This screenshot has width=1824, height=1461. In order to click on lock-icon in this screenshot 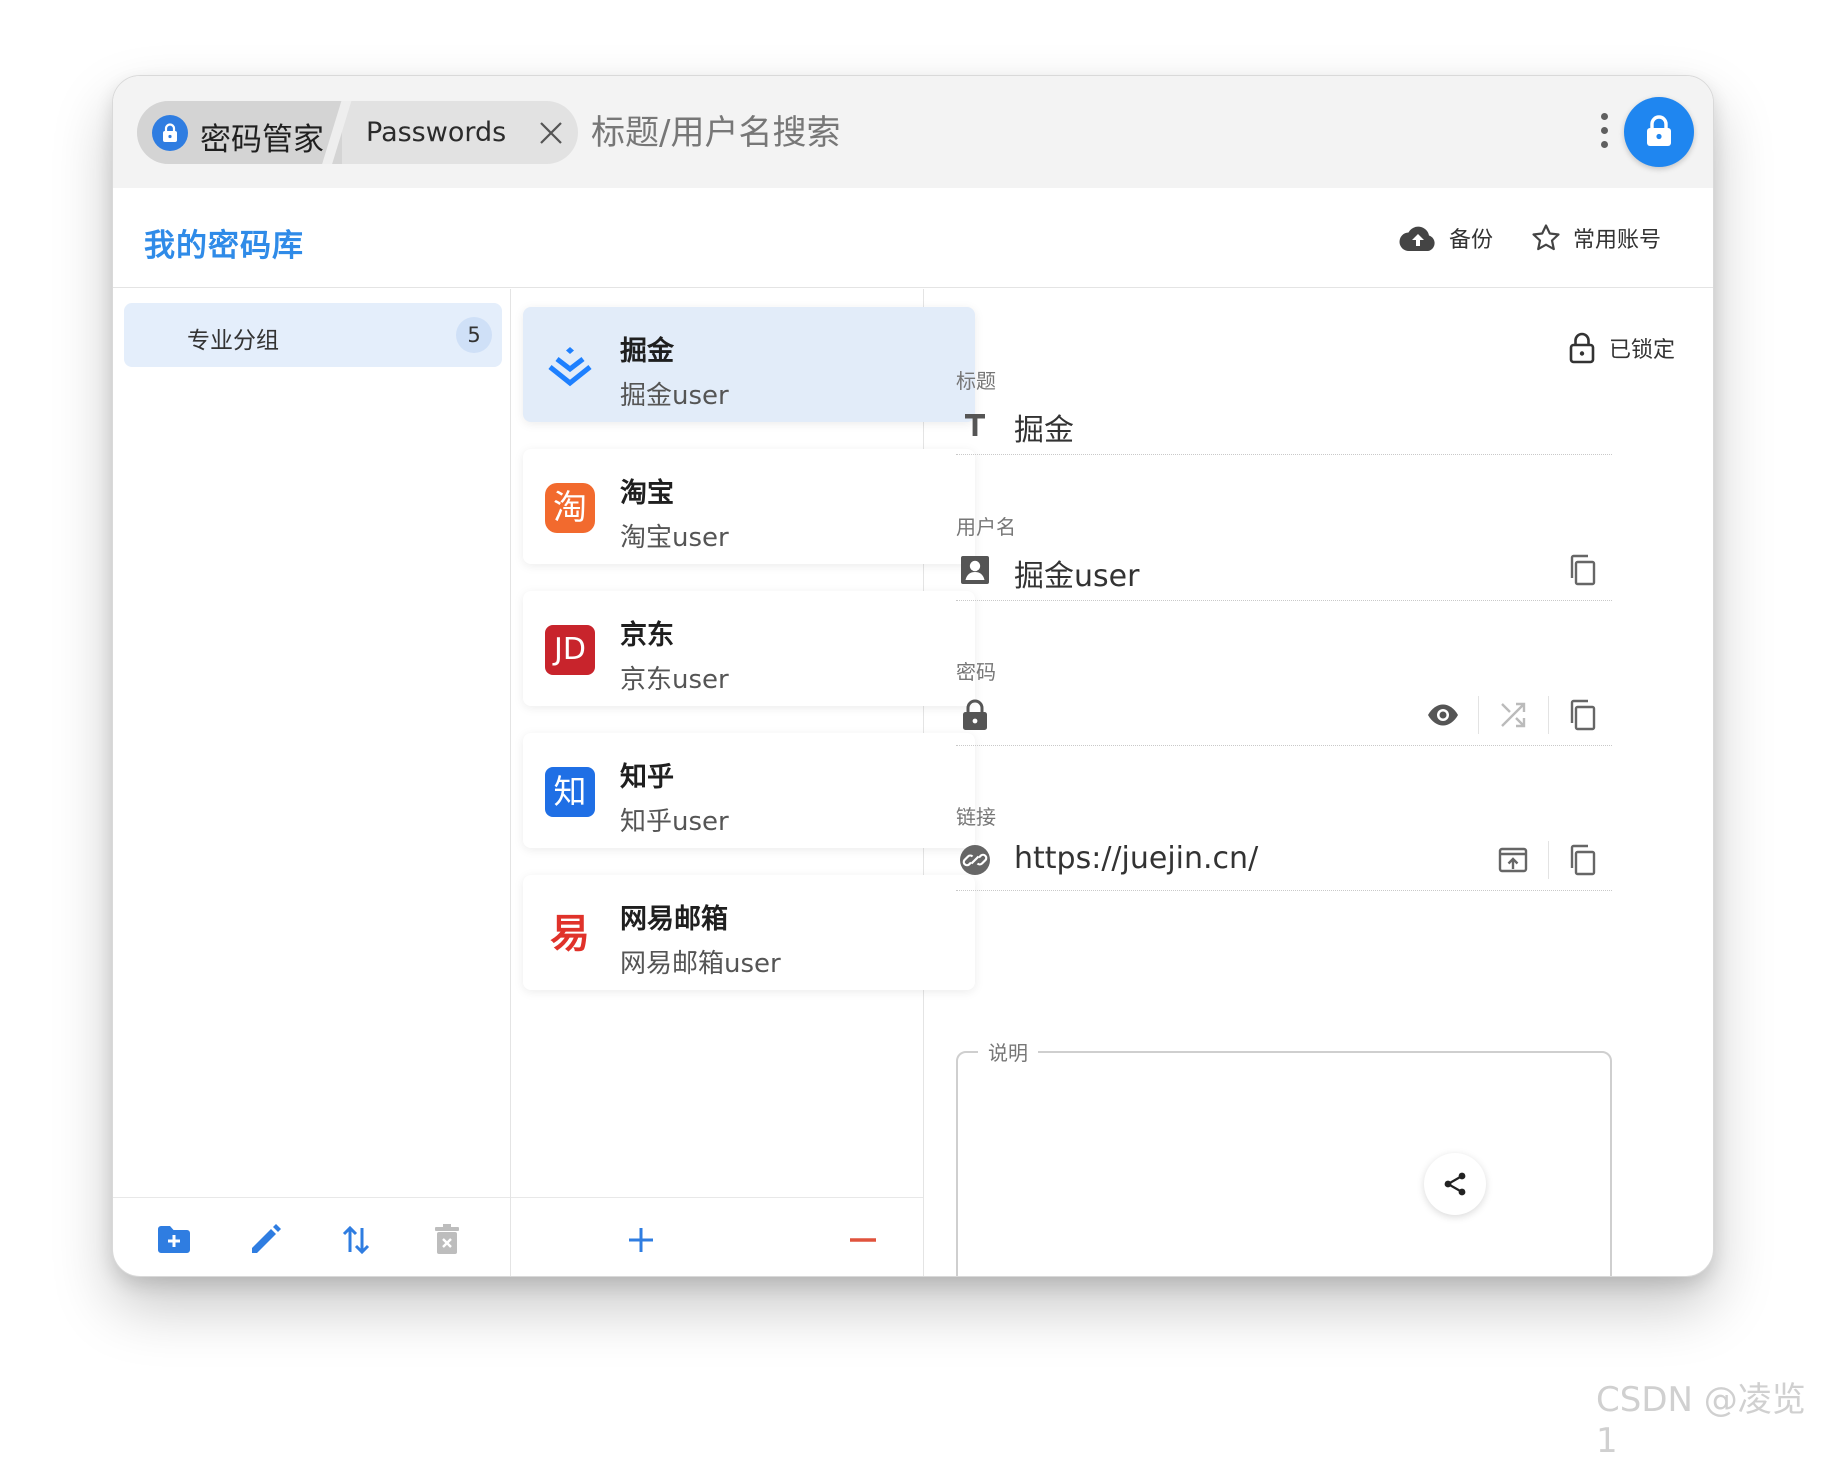, I will do `click(975, 714)`.